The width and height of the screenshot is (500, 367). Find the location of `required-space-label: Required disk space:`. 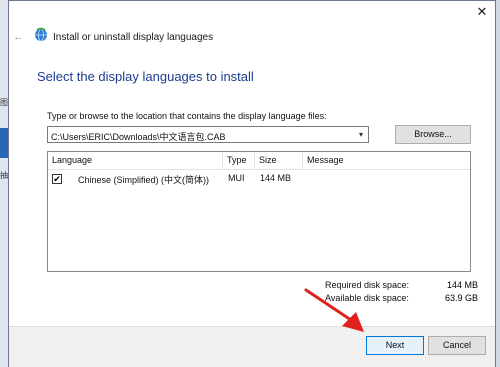

required-space-label: Required disk space: is located at coordinates (367, 285).